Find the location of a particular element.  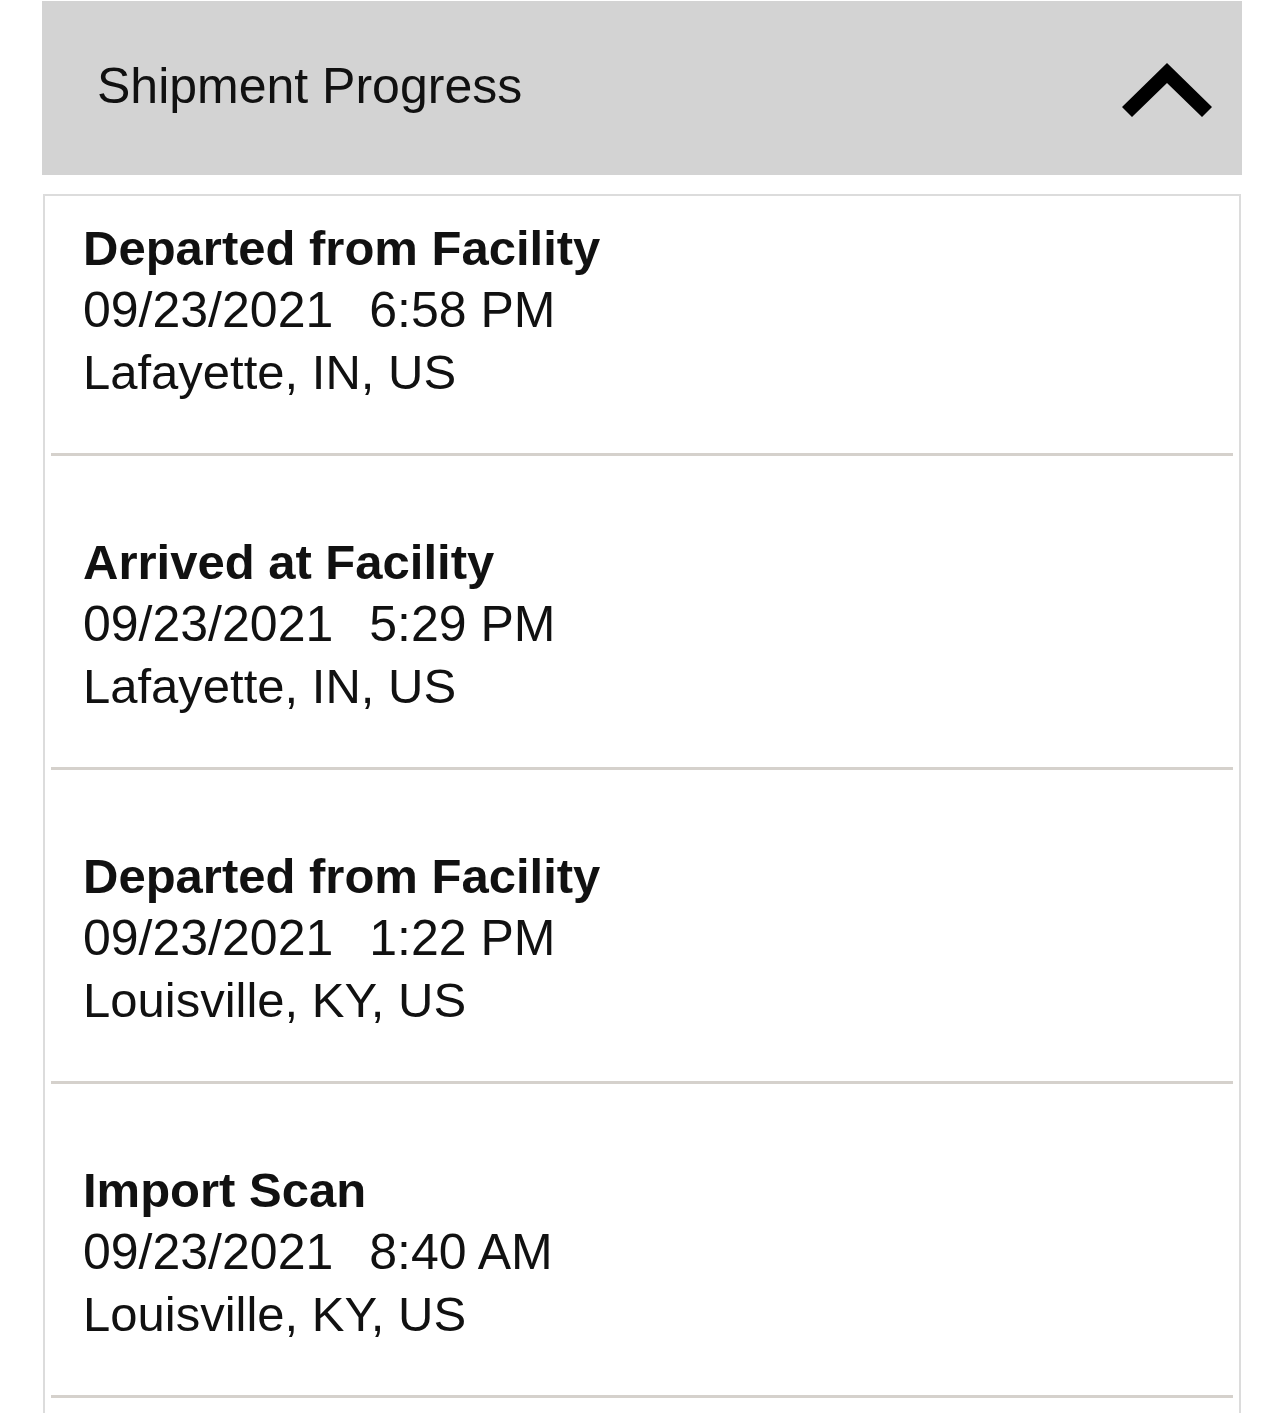

event-time: 1:22 PM is located at coordinates (462, 938).